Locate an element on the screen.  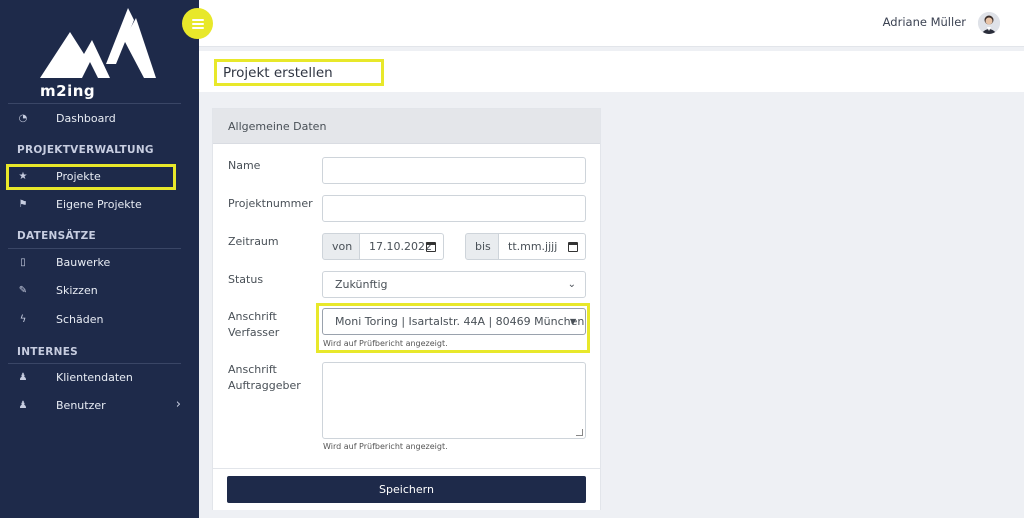
anschrift-verfasser-label: Anschrift Verfasser is located at coordinates (253, 325).